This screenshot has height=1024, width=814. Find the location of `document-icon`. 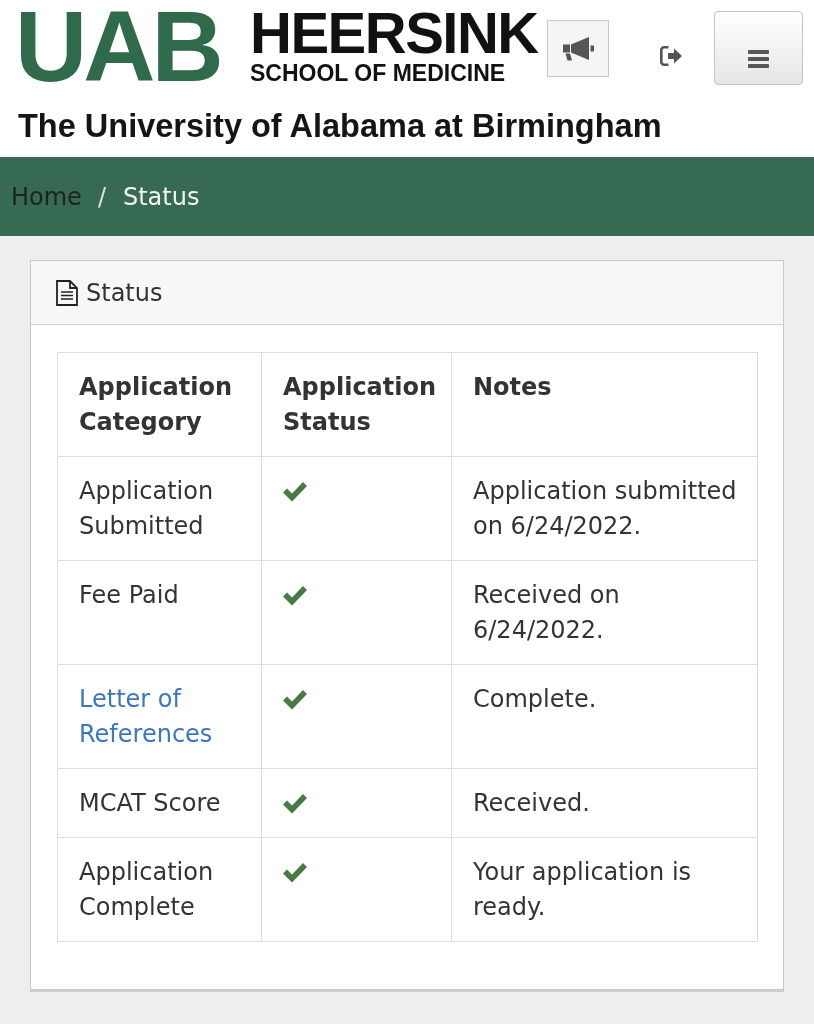

document-icon is located at coordinates (67, 292).